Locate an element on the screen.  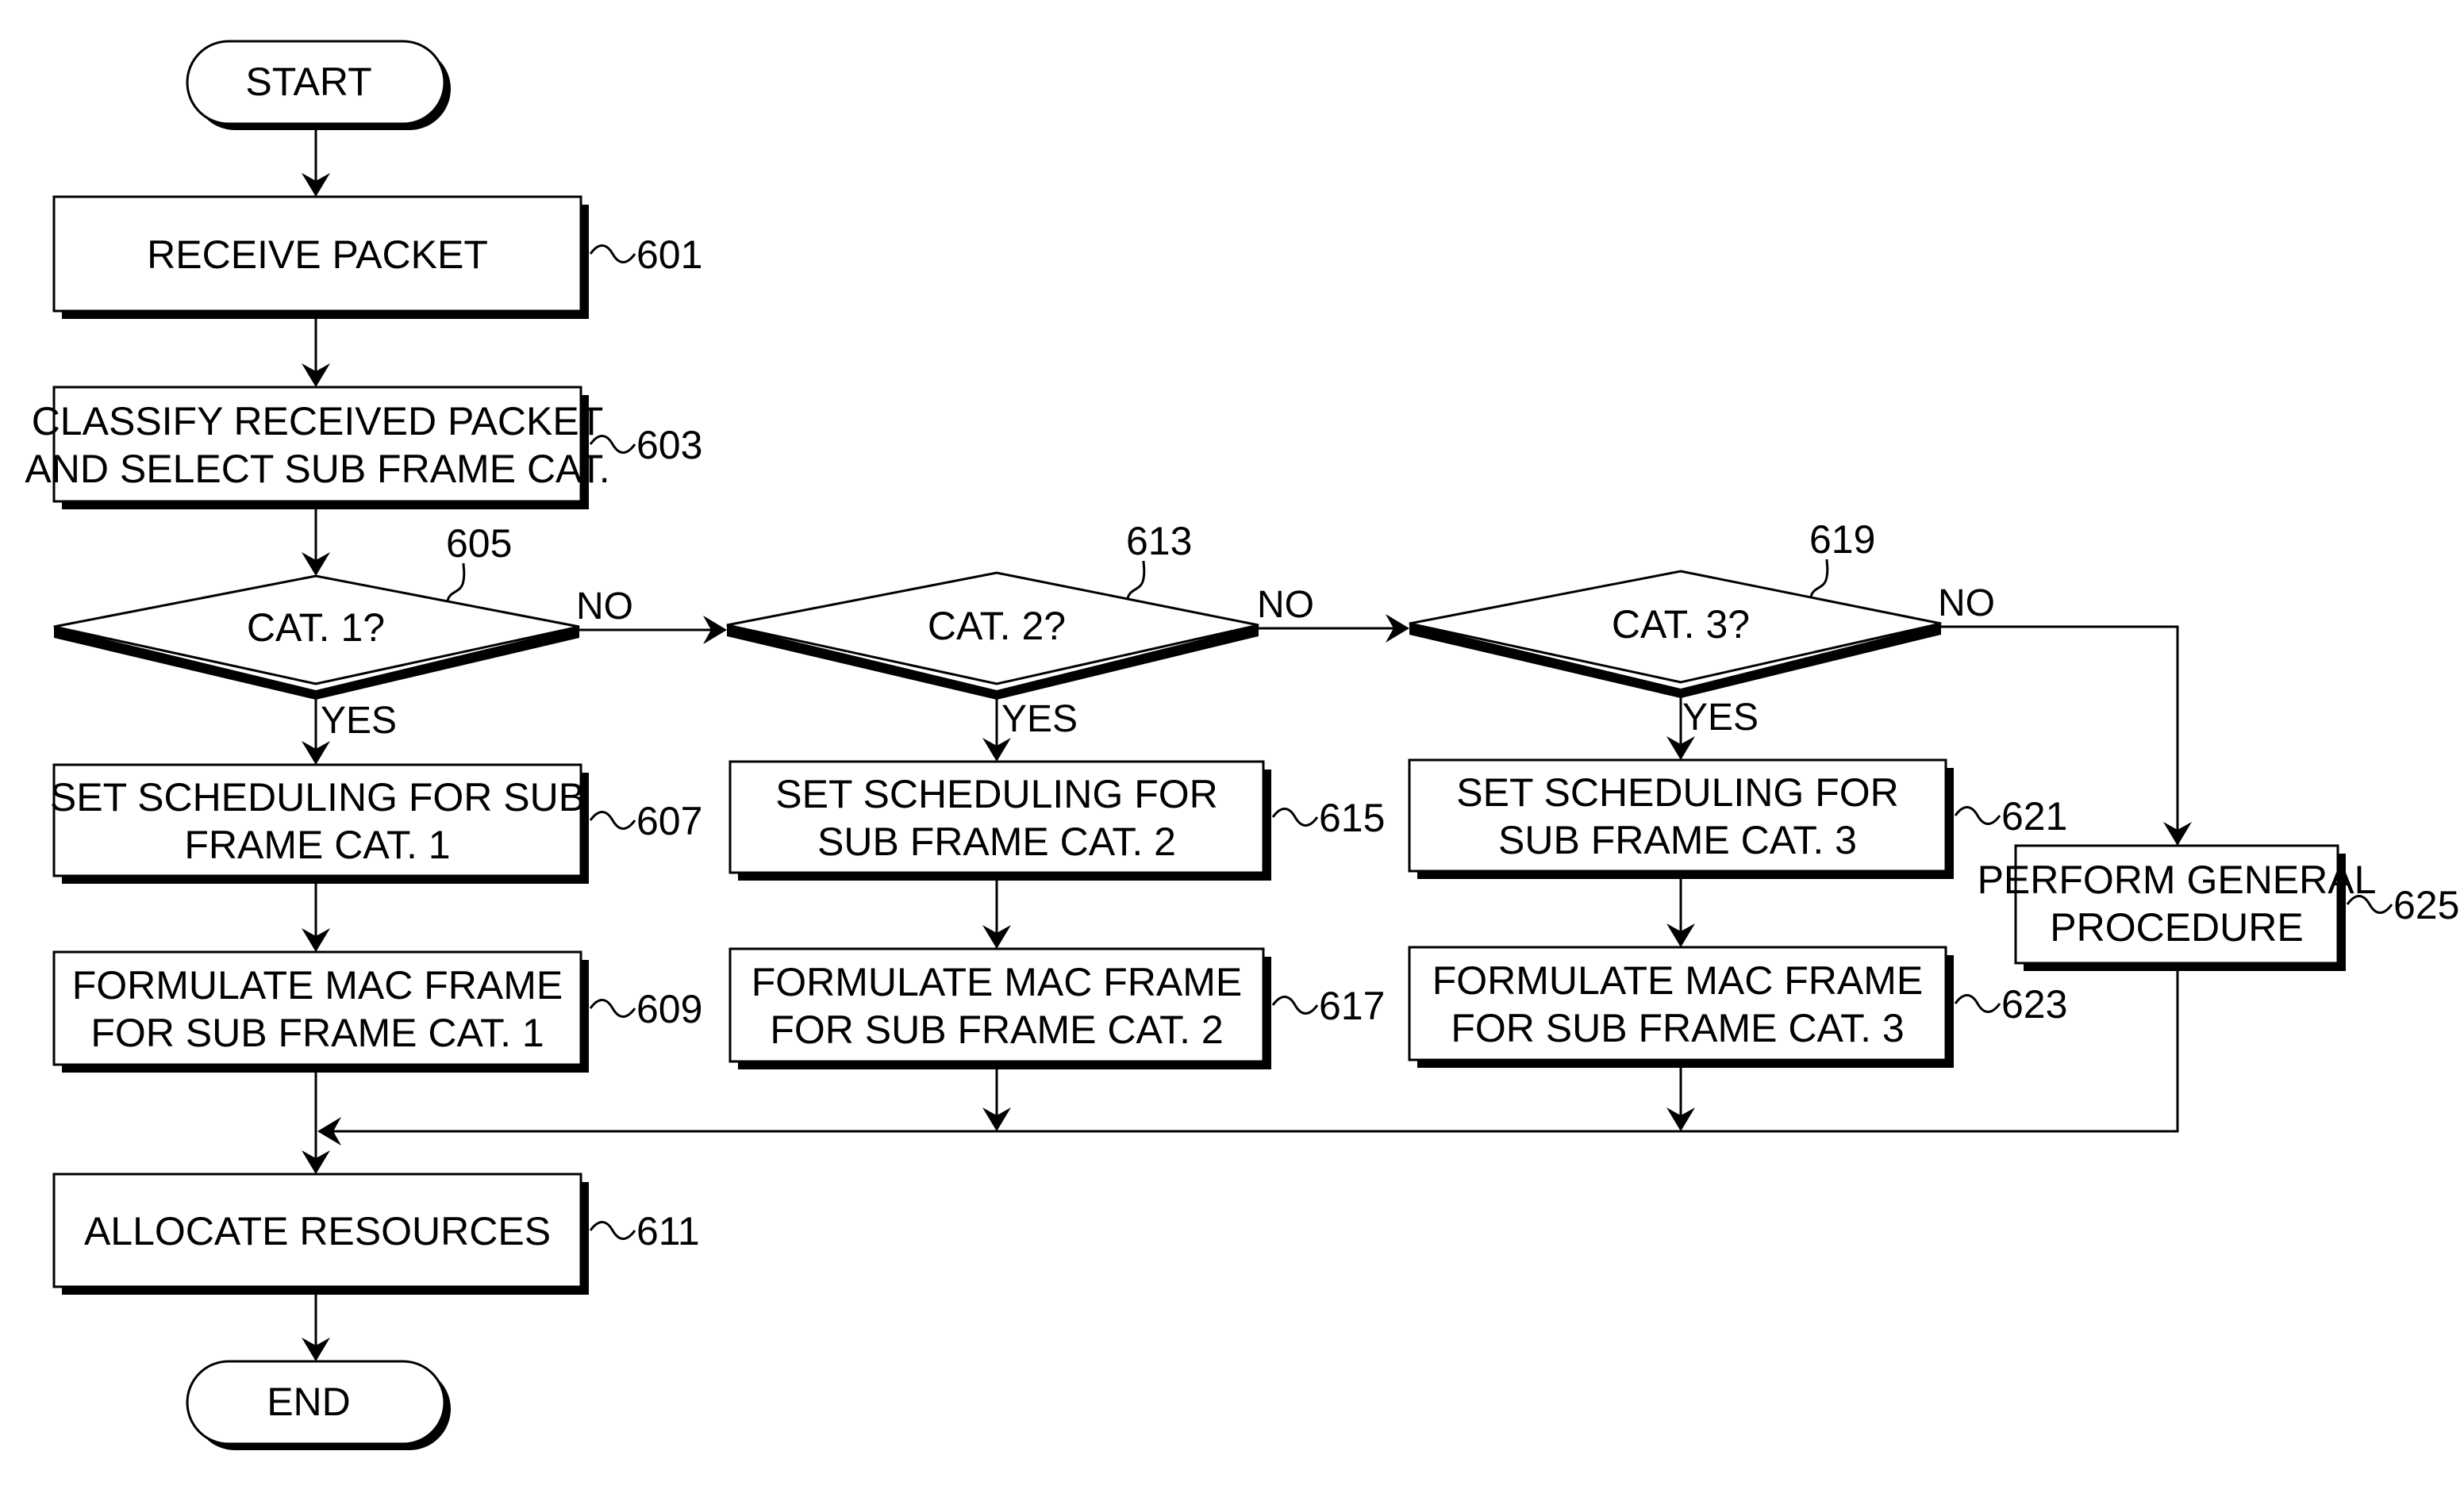
ref-number-609: 609 is located at coordinates (669, 1009).